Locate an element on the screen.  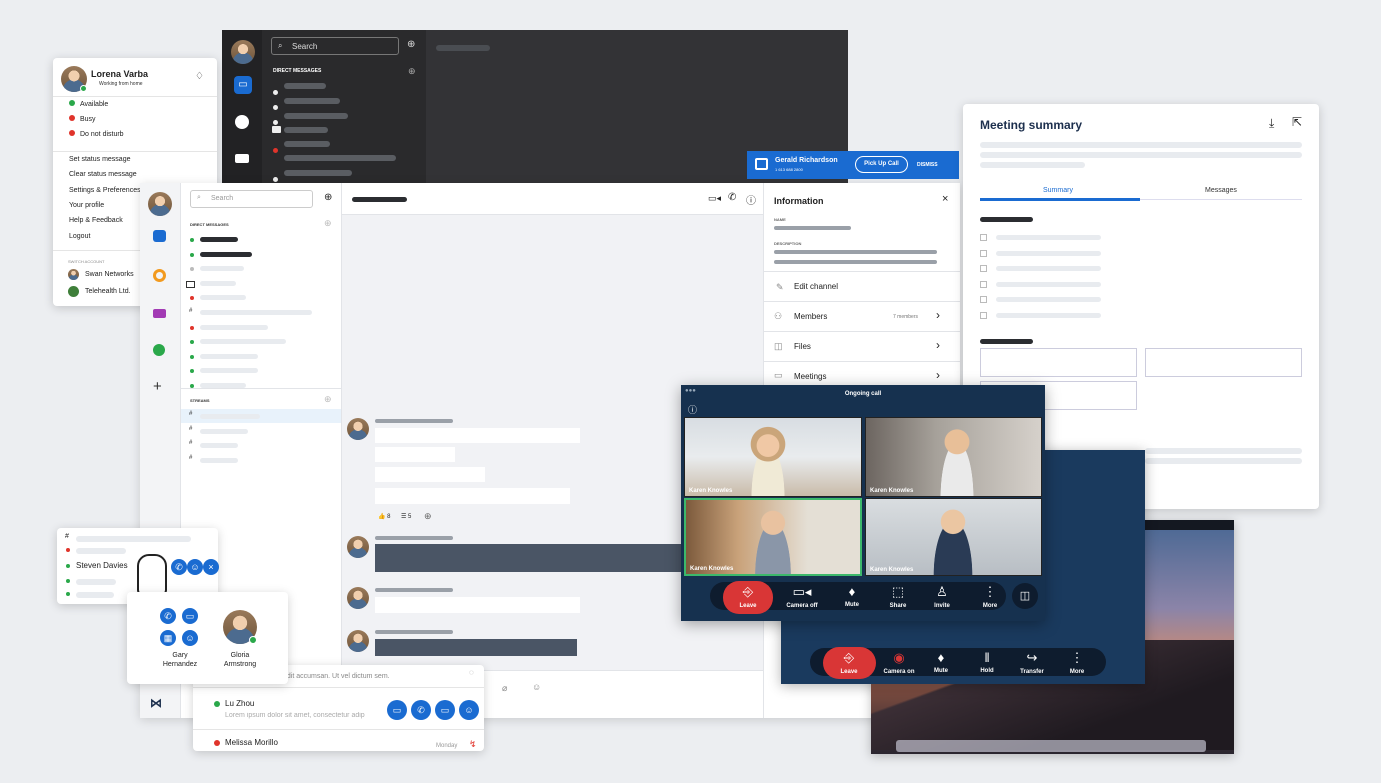
menu-item: Set status message is located at coordinates (99, 159).